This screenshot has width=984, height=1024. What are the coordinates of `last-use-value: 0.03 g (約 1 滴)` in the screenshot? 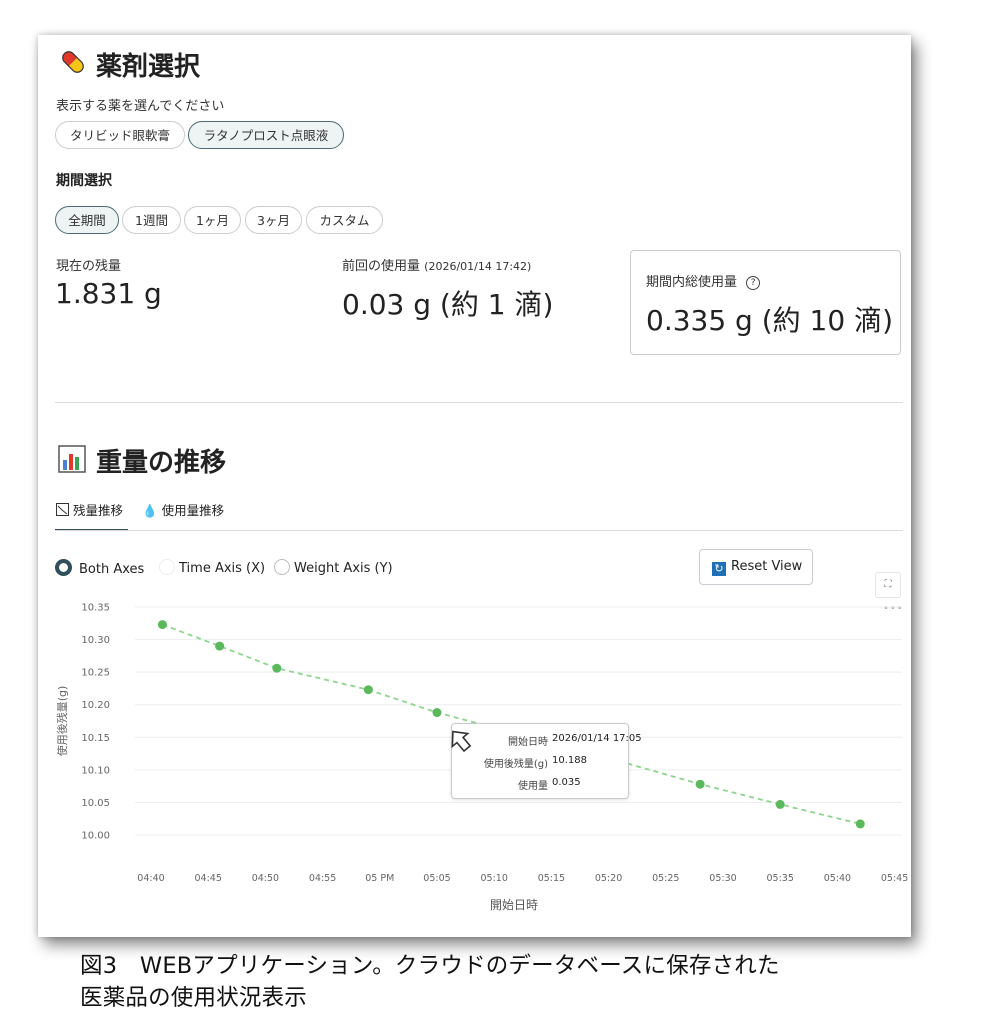 It's located at (448, 304).